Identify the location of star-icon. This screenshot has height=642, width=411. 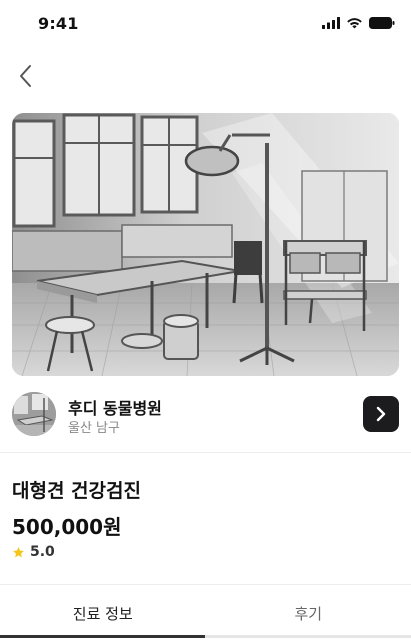
(18, 551).